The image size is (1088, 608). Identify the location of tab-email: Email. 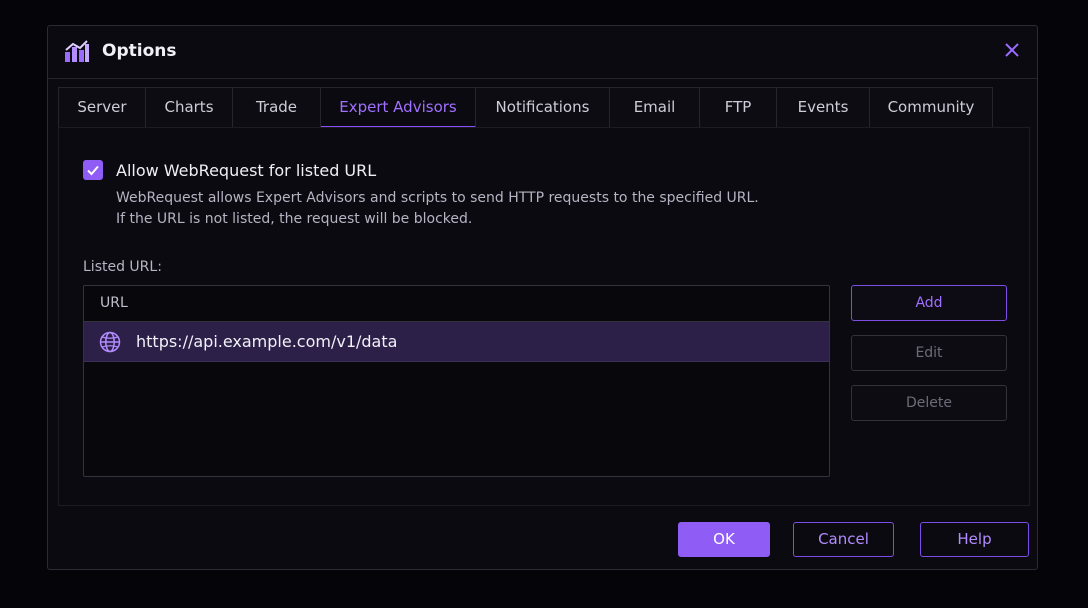
(655, 107).